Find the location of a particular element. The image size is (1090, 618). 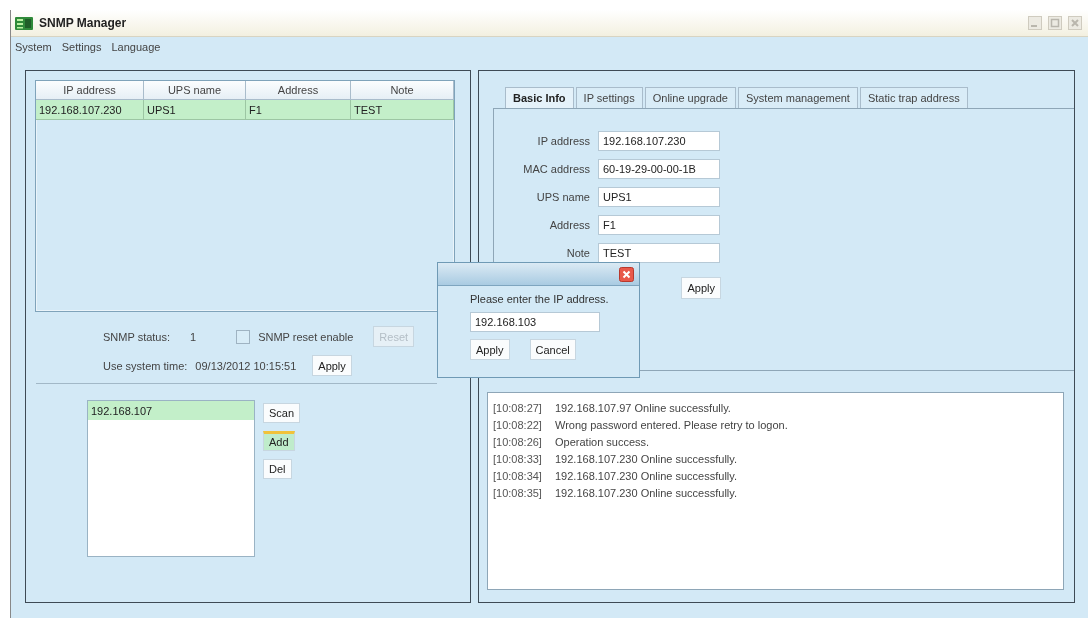

column-header: UPS name is located at coordinates (195, 90).